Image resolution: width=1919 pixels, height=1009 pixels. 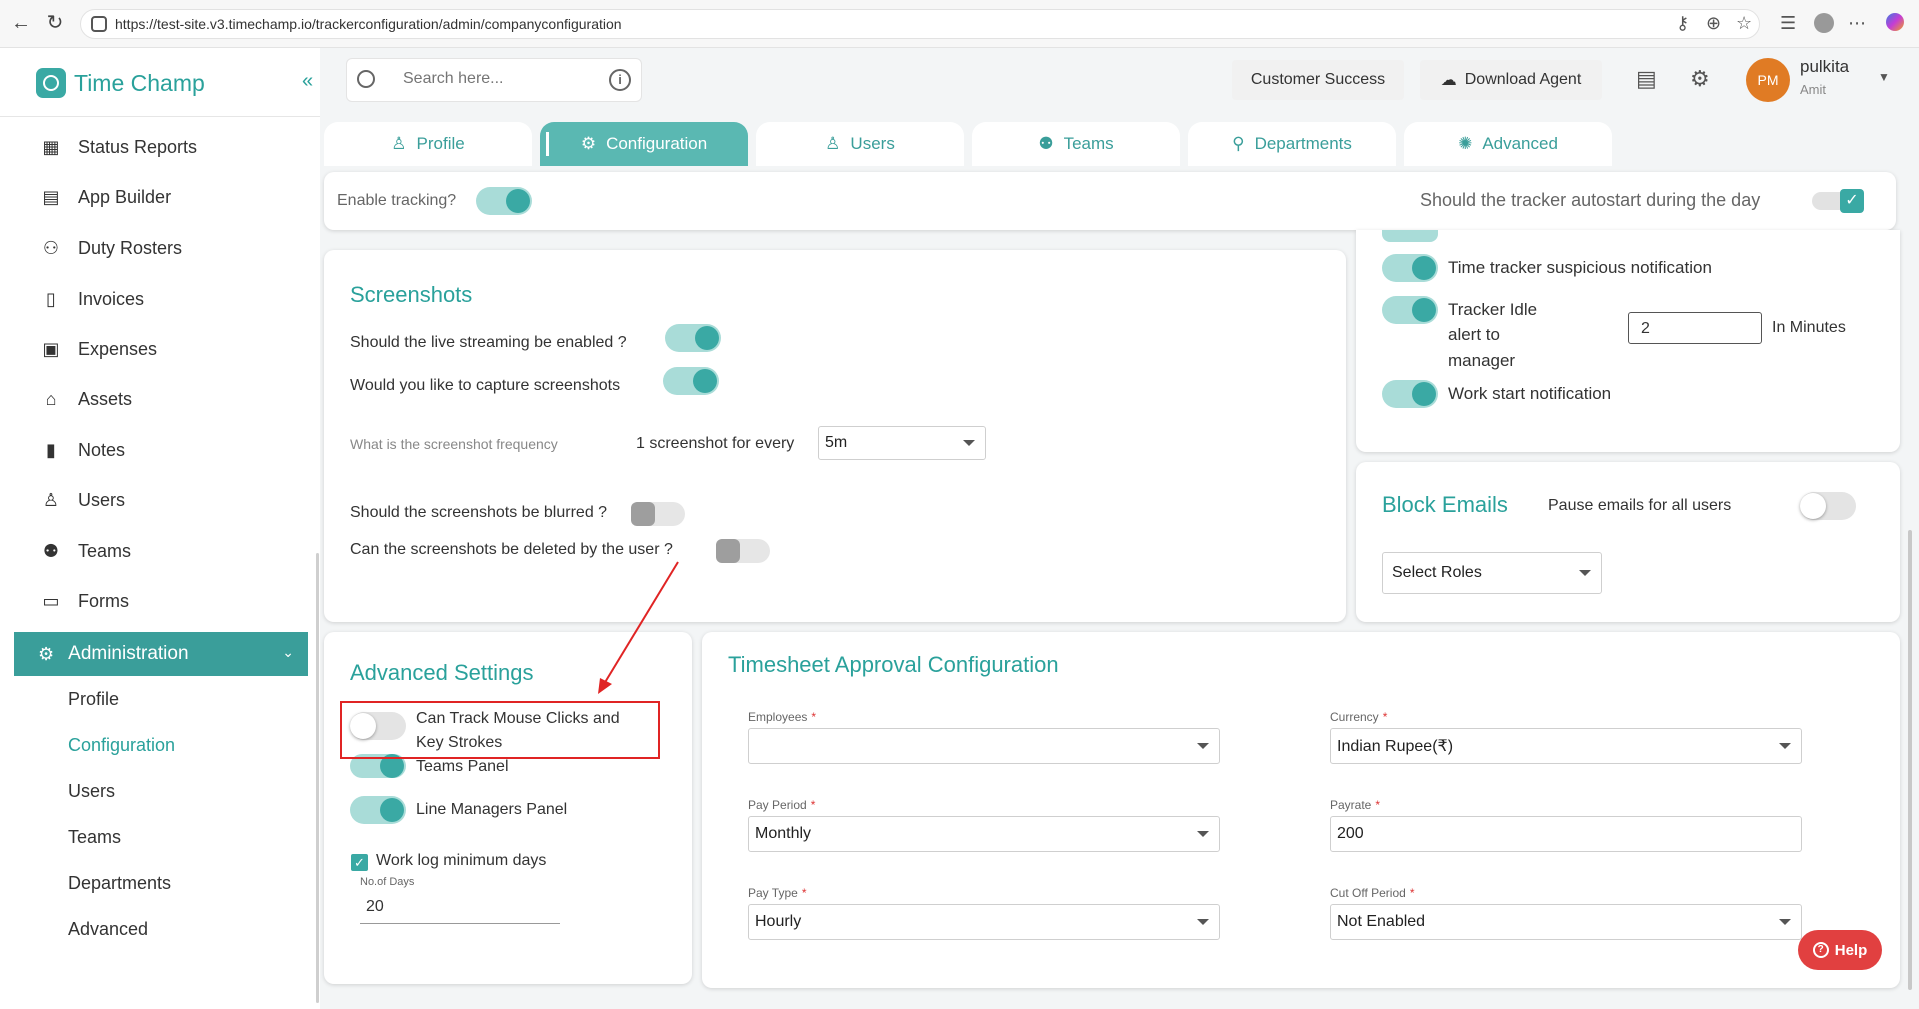 What do you see at coordinates (693, 338) in the screenshot?
I see `live-streaming-toggle` at bounding box center [693, 338].